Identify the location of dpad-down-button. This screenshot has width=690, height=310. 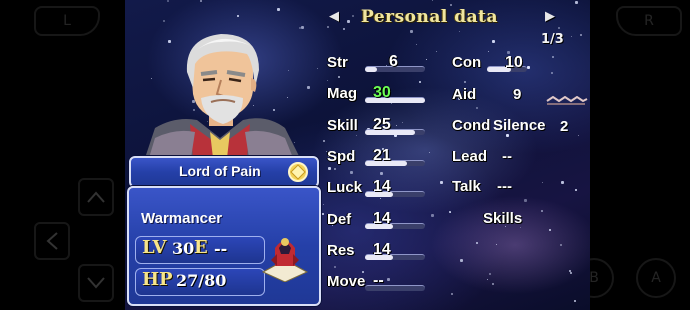
(96, 283).